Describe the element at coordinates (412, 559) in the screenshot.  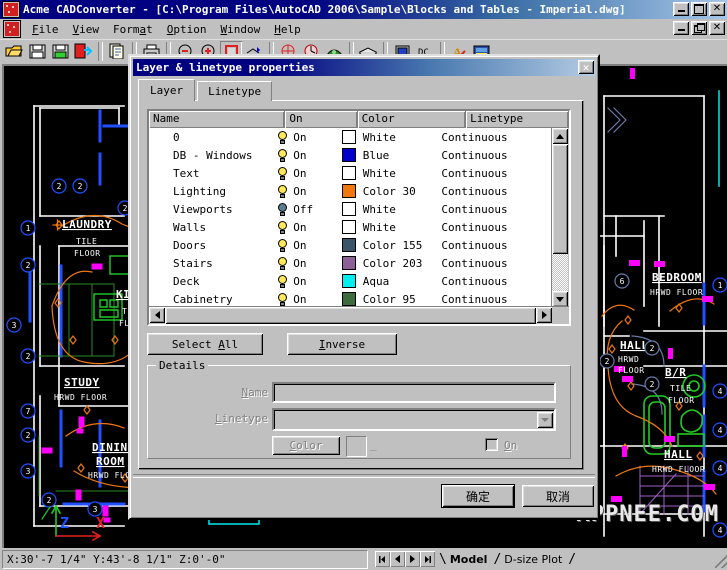
I see `next-layout-button` at that location.